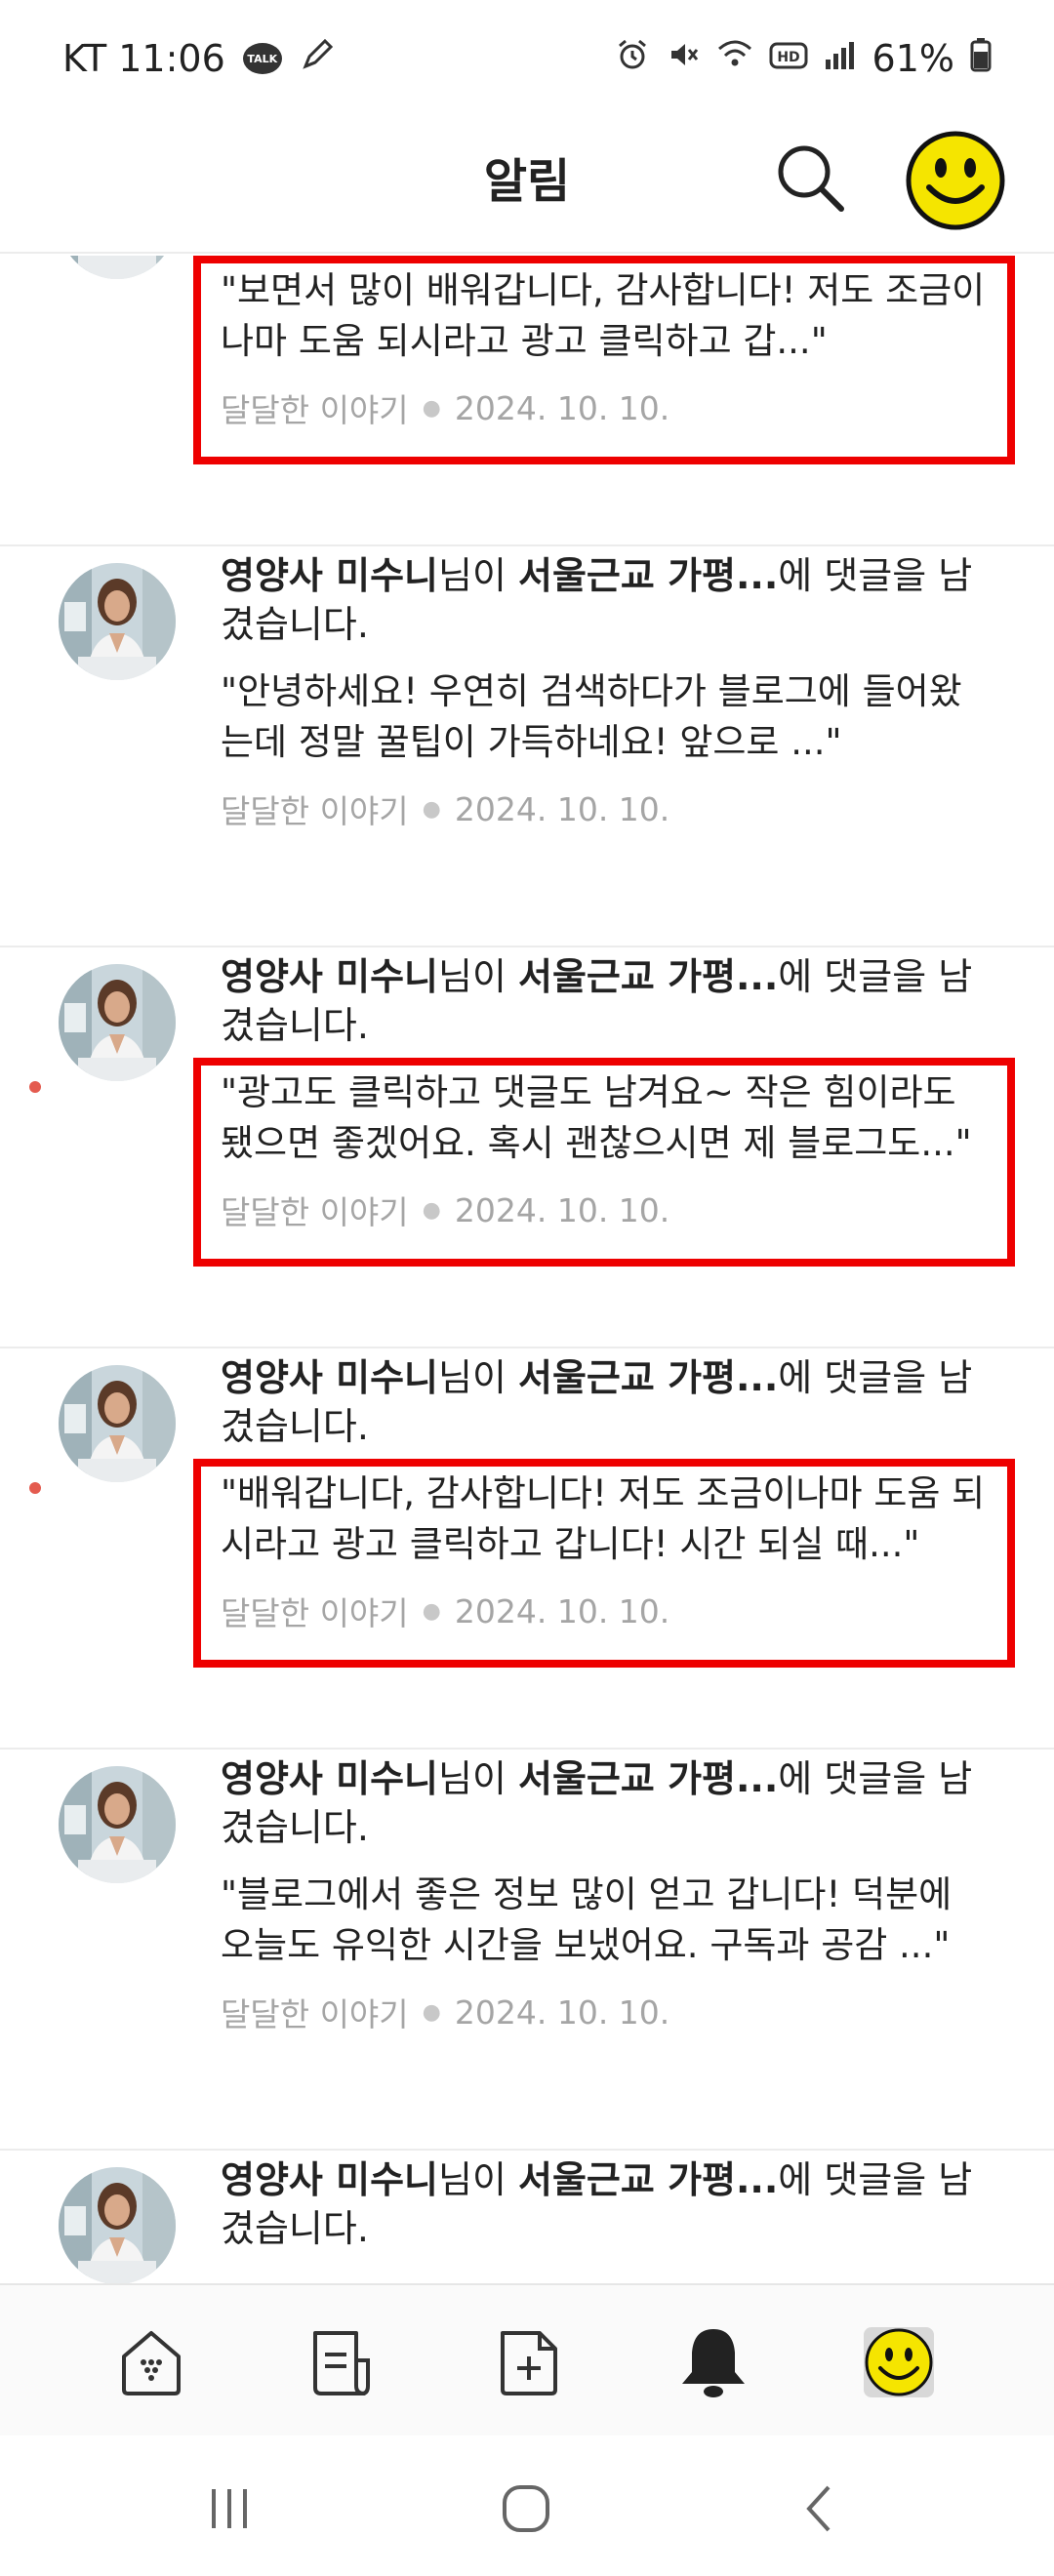  I want to click on nav-profile, so click(899, 2362).